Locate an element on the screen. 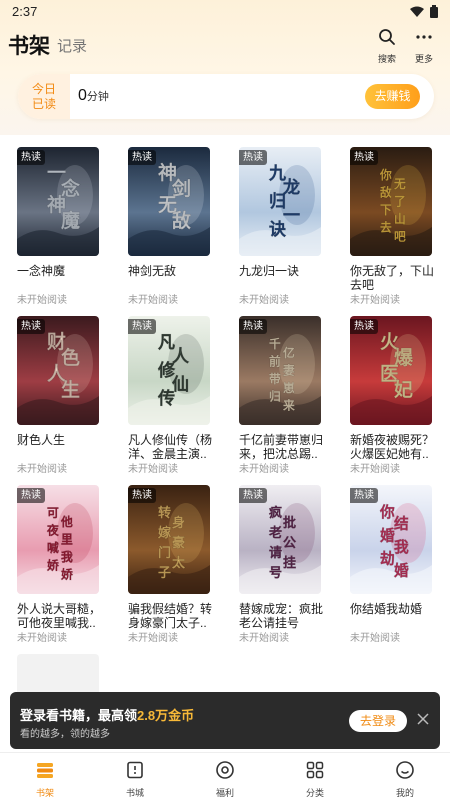  book-title: 你结婚我劫婚 is located at coordinates (386, 609).